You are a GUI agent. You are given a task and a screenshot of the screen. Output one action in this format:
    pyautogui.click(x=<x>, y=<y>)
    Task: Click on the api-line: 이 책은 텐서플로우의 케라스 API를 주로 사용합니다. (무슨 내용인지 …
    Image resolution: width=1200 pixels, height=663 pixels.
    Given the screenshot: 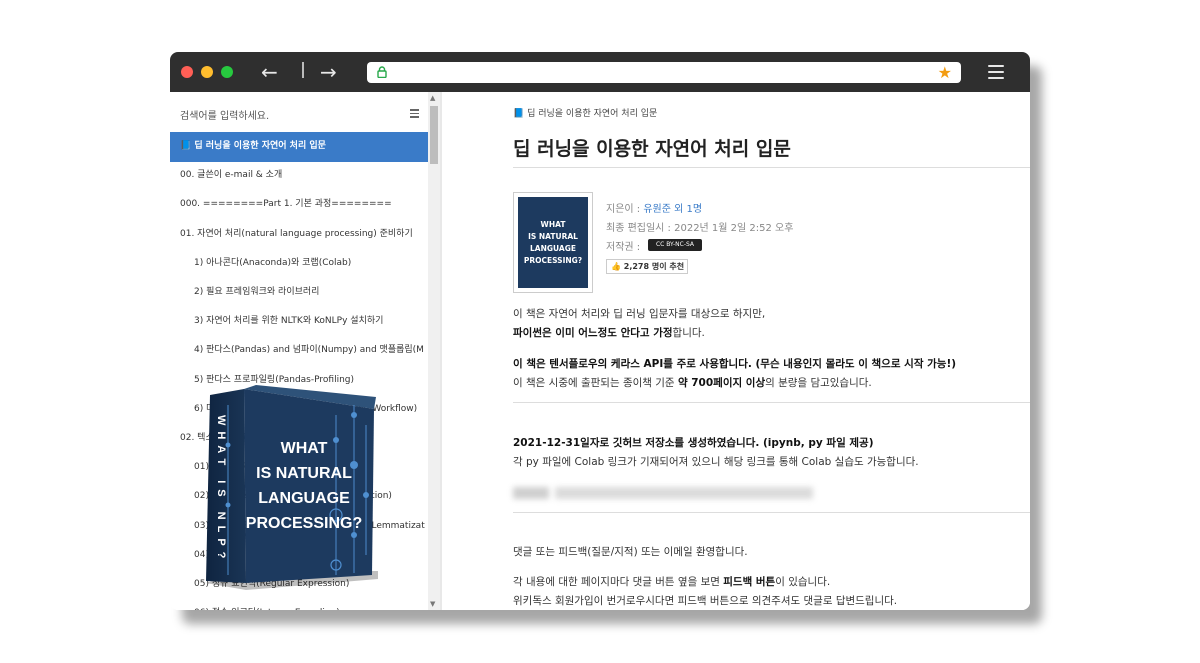 What is the action you would take?
    pyautogui.click(x=735, y=364)
    